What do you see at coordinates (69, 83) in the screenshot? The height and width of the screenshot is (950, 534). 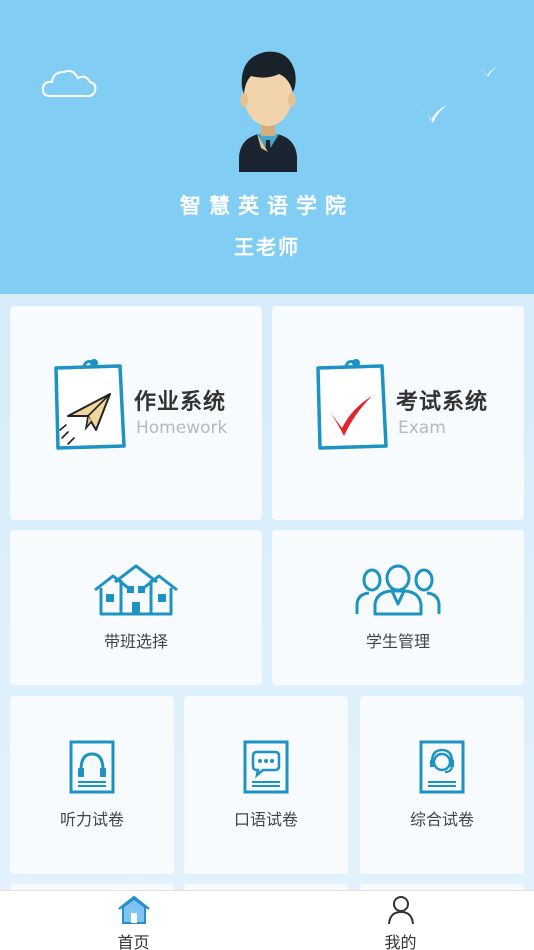 I see `cloud-icon` at bounding box center [69, 83].